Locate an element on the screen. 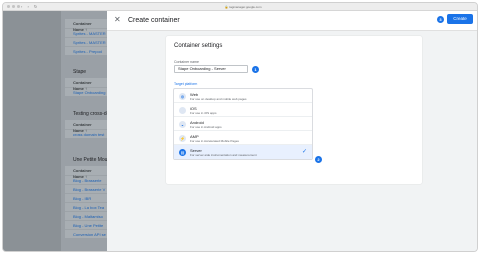 The image size is (480, 254). amp-icon: ⚡ is located at coordinates (182, 138).